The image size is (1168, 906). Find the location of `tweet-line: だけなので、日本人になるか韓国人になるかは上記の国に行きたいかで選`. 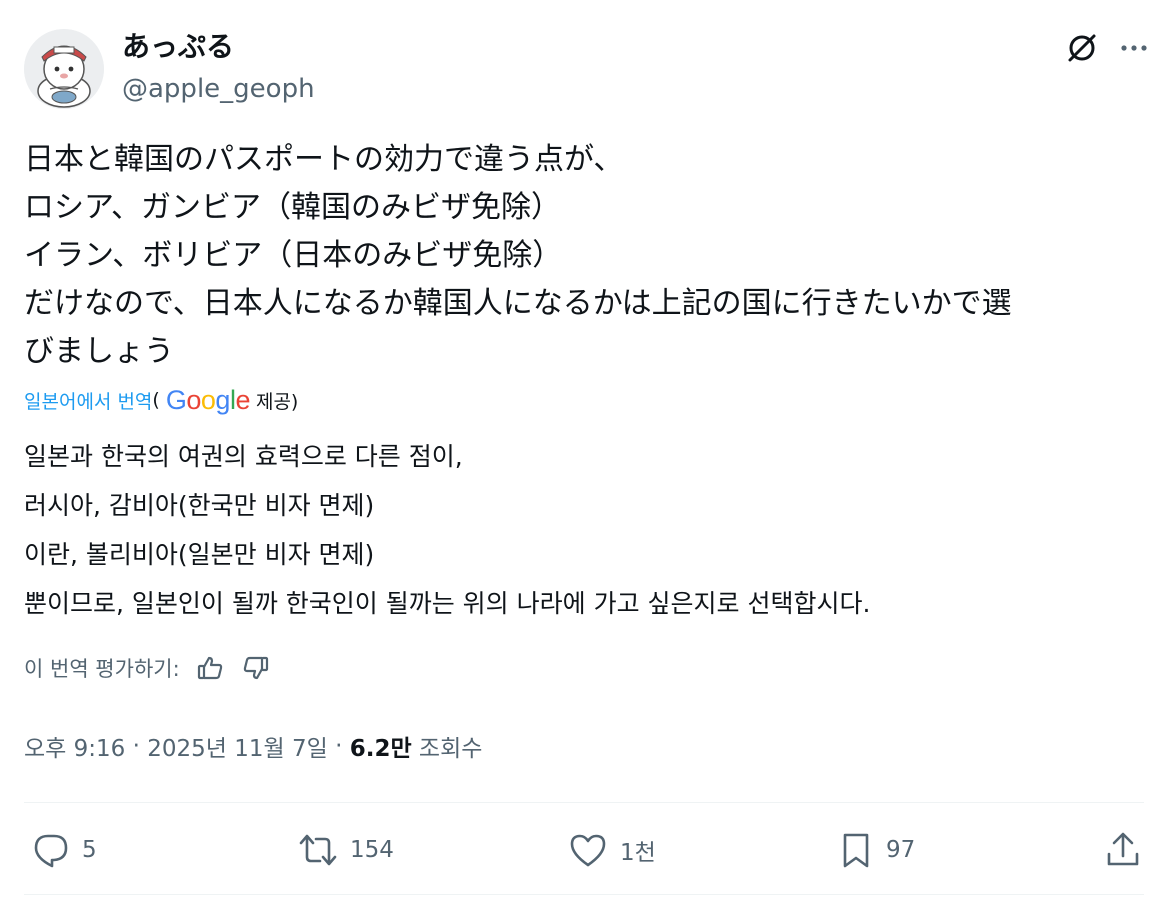

tweet-line: だけなので、日本人になるか韓国人になるかは上記の国に行きたいかで選 is located at coordinates (518, 303).